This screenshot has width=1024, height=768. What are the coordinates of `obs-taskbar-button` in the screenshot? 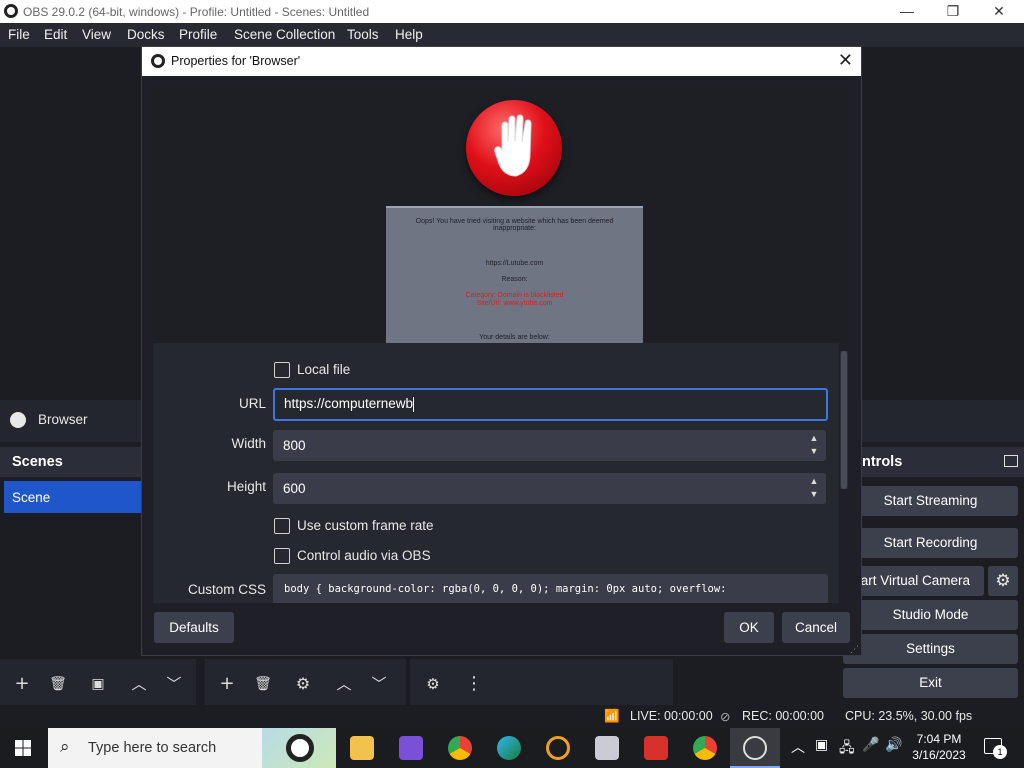 It's located at (755, 748).